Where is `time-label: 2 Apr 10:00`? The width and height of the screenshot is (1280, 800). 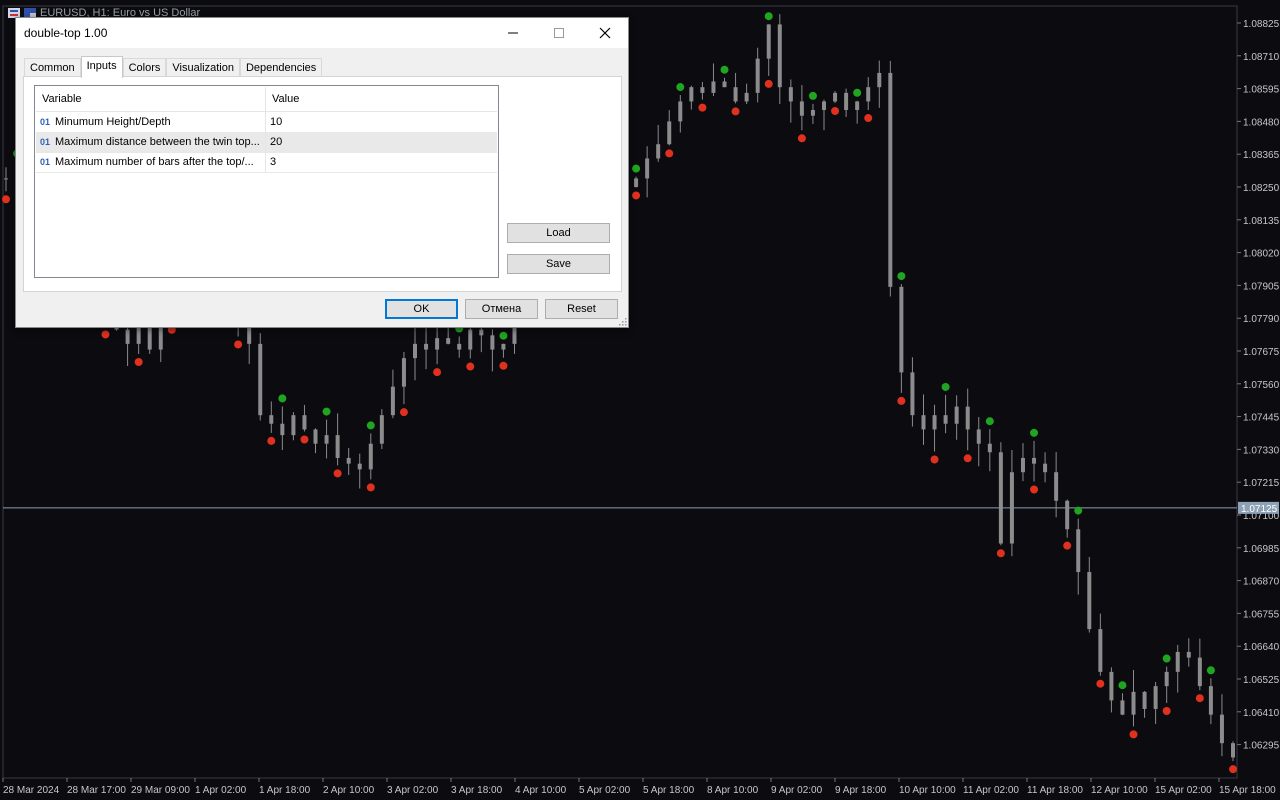 time-label: 2 Apr 10:00 is located at coordinates (349, 790).